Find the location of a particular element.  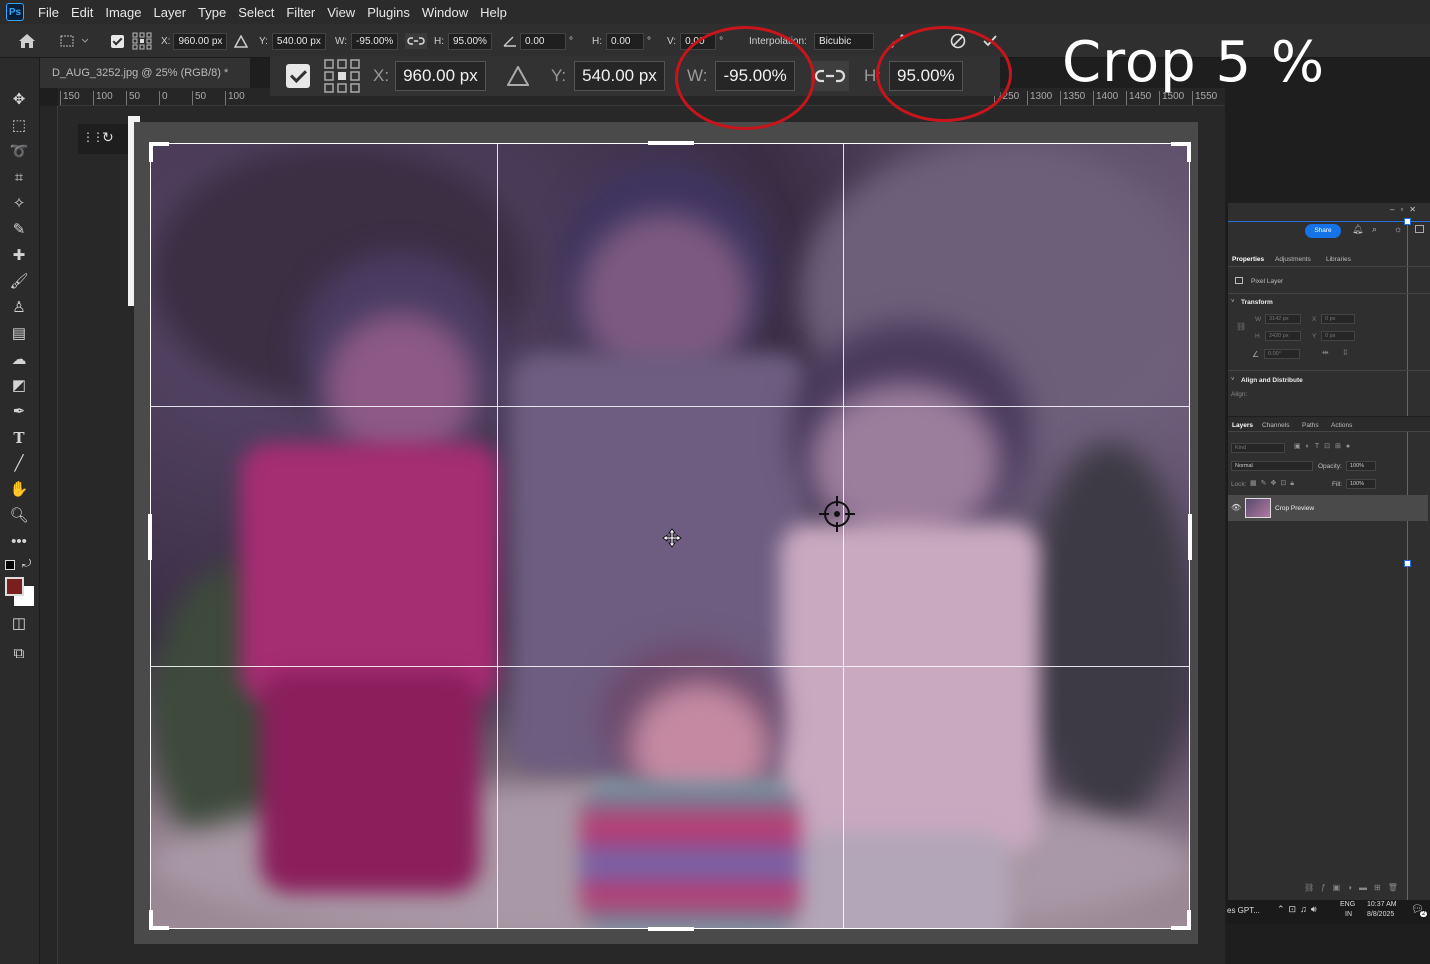

layer-bottom-icons: ⛓ƒ▣◑▬⊞🗑︎ is located at coordinates (1354, 887).